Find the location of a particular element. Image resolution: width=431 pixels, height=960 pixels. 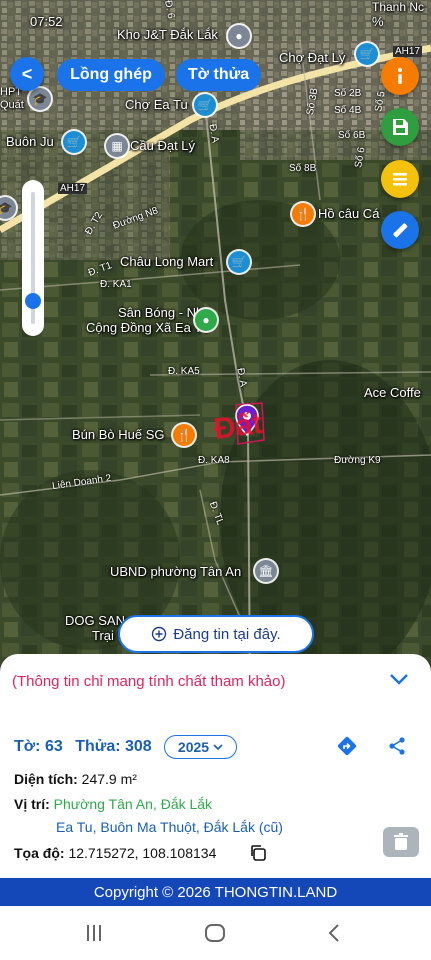

list-icon is located at coordinates (400, 179).